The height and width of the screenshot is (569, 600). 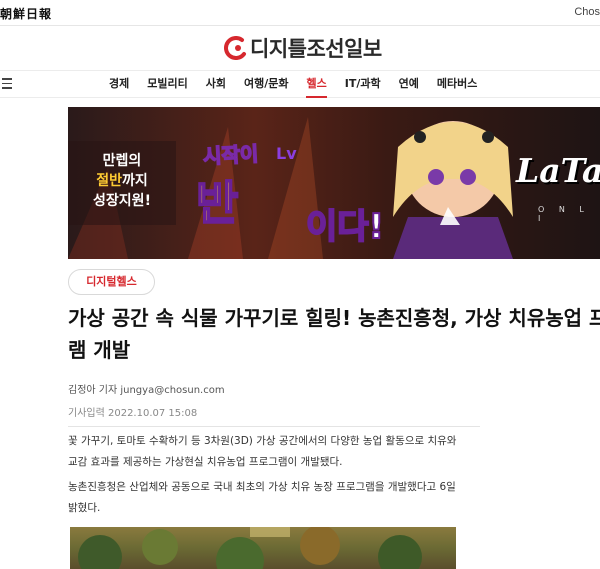 I want to click on nav-item-travel-culture: 여행/문화, so click(x=266, y=84).